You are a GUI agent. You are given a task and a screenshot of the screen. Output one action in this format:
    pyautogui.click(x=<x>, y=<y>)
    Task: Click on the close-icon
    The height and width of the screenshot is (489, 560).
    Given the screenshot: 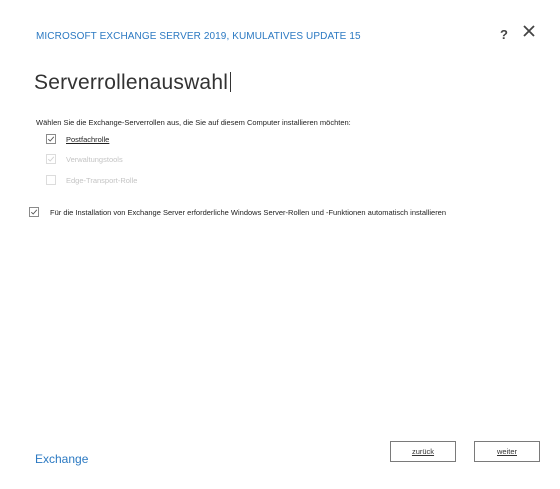 What is the action you would take?
    pyautogui.click(x=529, y=31)
    